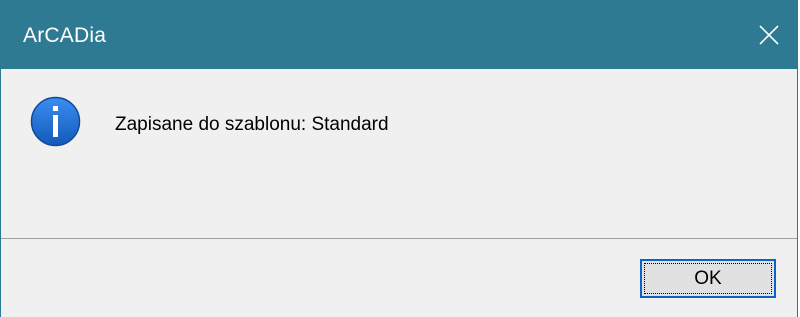 This screenshot has height=317, width=800. What do you see at coordinates (55, 121) in the screenshot?
I see `info-icon` at bounding box center [55, 121].